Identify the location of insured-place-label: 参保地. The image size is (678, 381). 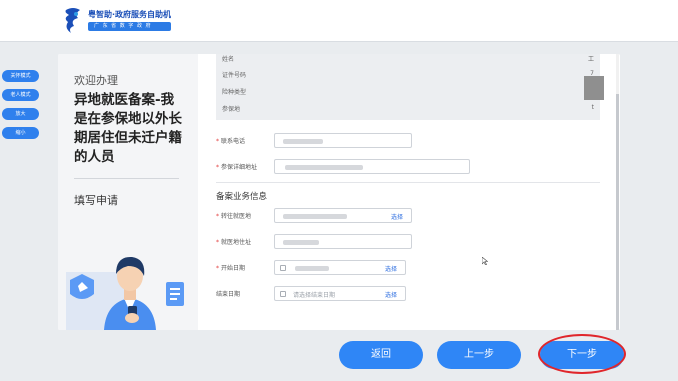
(231, 109).